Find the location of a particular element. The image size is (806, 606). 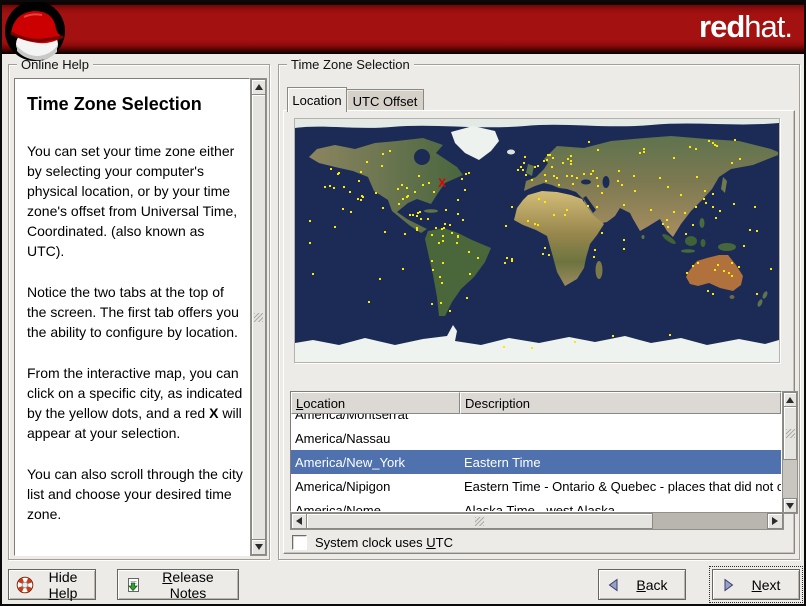

scroll-right-button is located at coordinates (775, 521).